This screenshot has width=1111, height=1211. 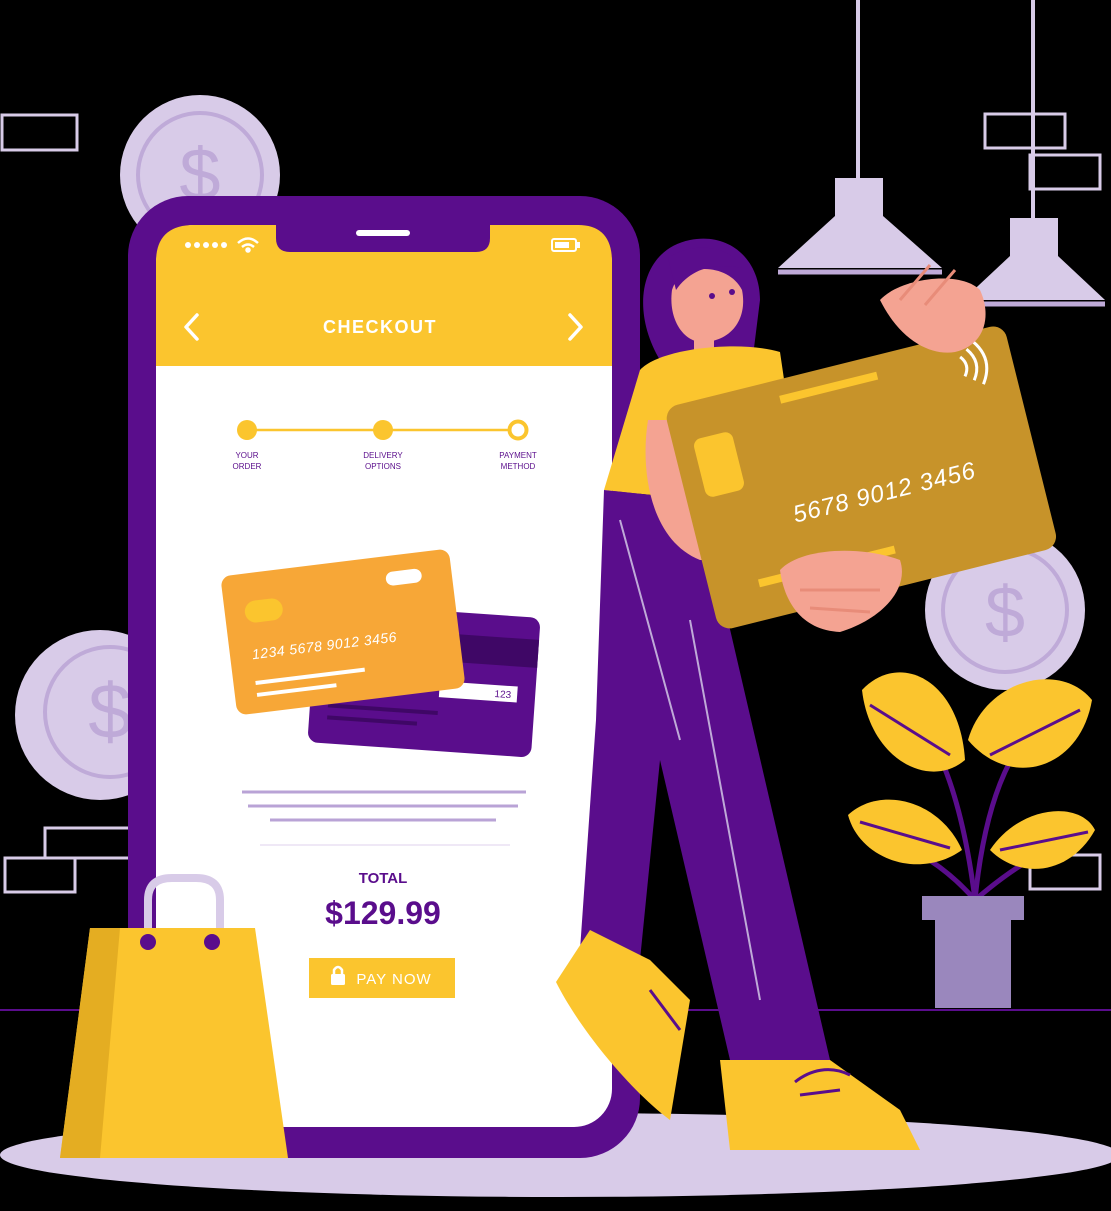 I want to click on checkout-title: CHECKOUT, so click(x=380, y=327).